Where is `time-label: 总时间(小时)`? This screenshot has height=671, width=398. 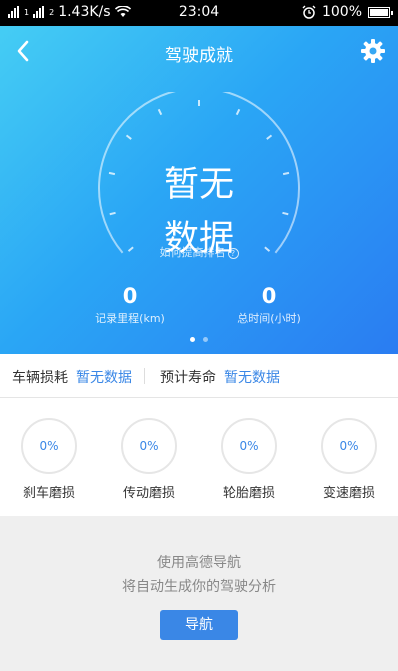
time-label: 总时间(小时) is located at coordinates (269, 318).